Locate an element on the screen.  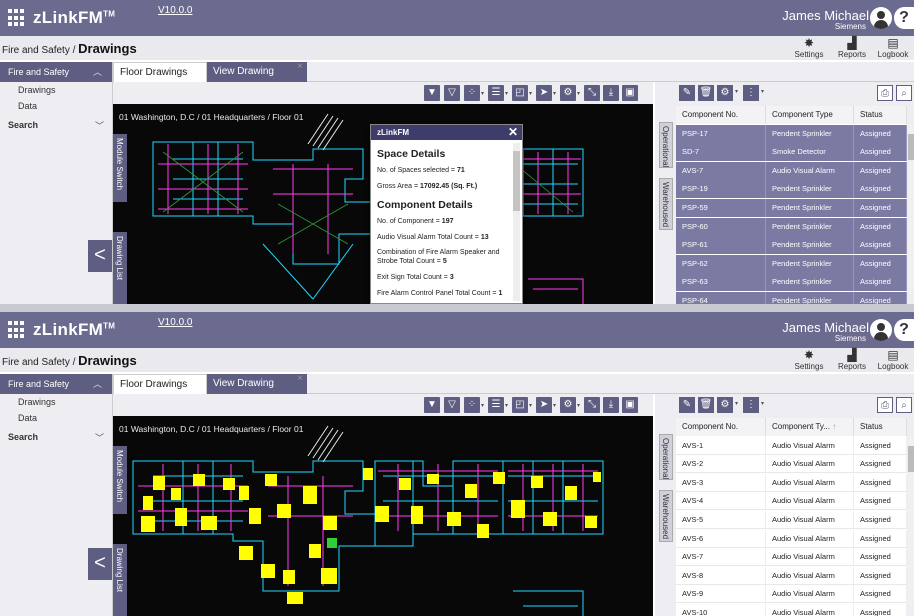
table-row: PSP-63 Pendent Sprinkler Assigned is located at coordinates (791, 282).